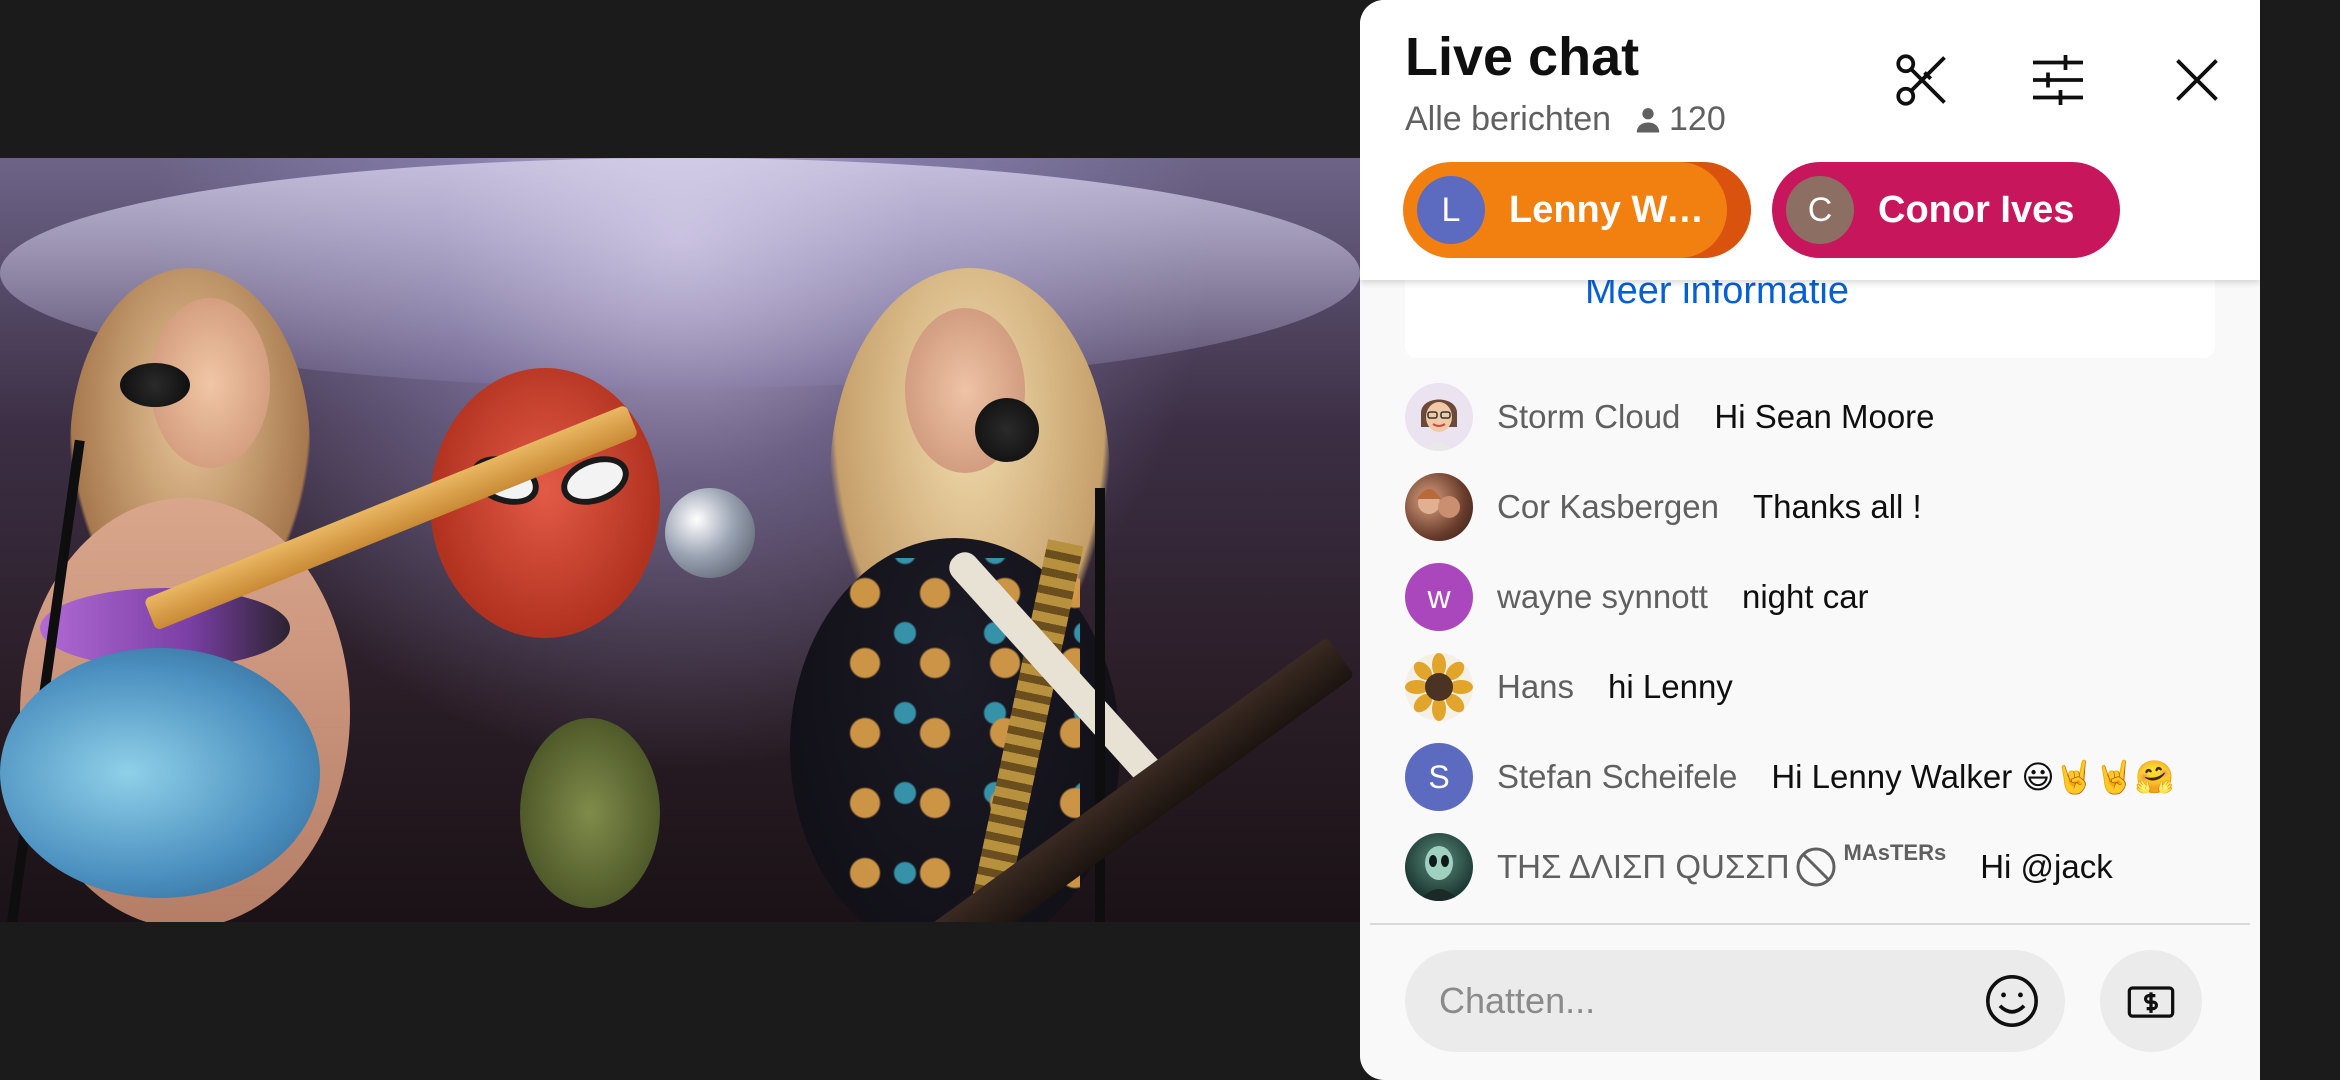 This screenshot has width=2340, height=1080. Describe the element at coordinates (1508, 119) in the screenshot. I see `chat-mode-label: Alle berichten` at that location.